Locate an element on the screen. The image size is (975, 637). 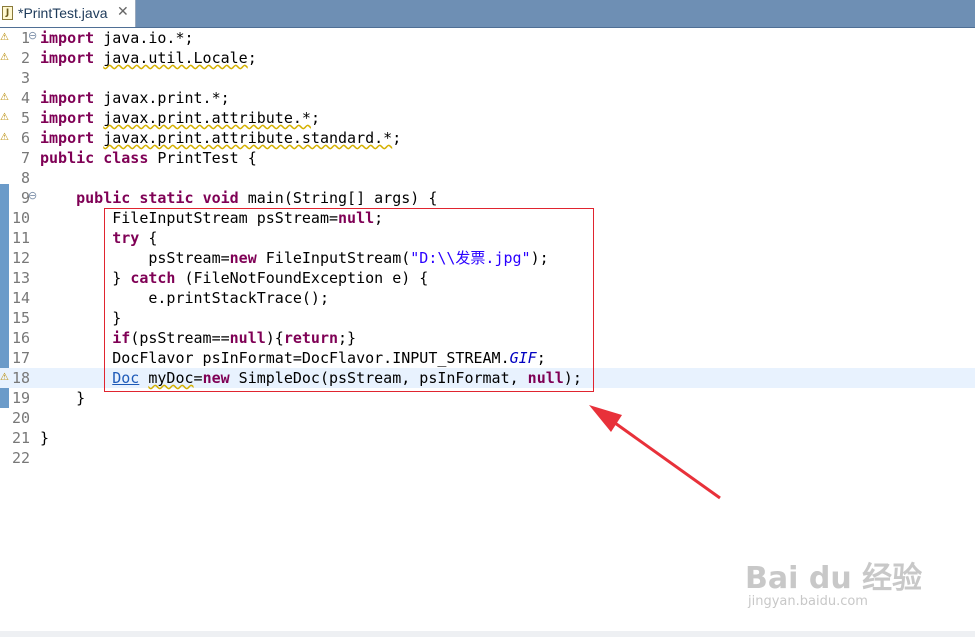
code-text: public class PrintTest { is located at coordinates (148, 158).